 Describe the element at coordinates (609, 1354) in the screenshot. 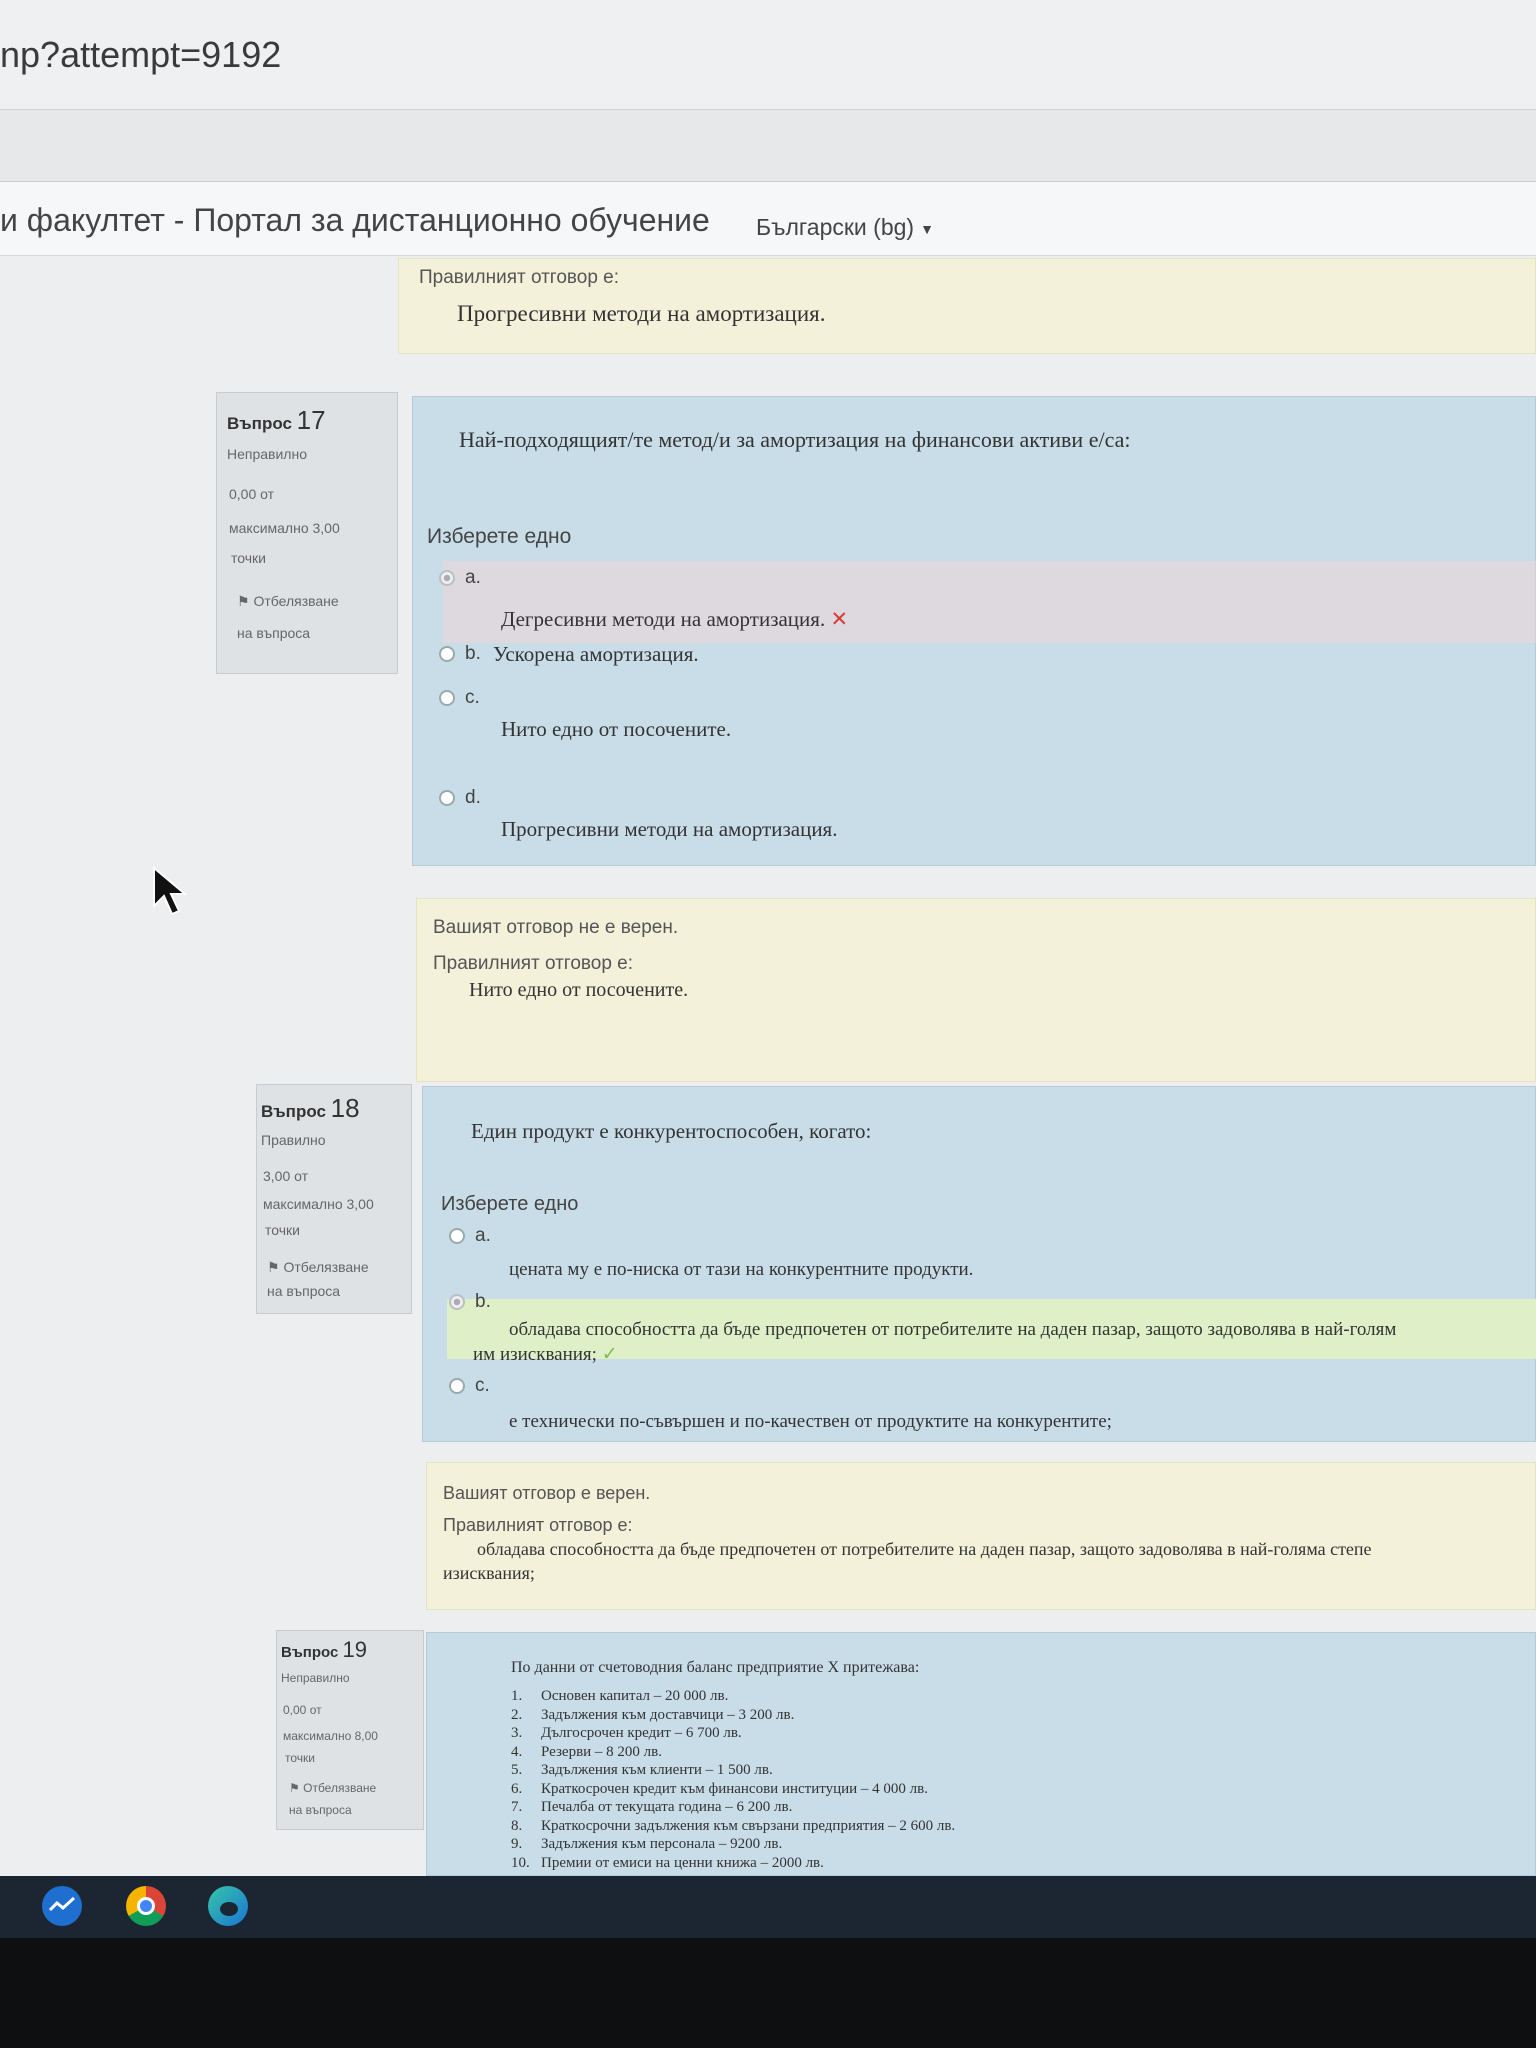

I see `correct-check-icon: ✓` at that location.